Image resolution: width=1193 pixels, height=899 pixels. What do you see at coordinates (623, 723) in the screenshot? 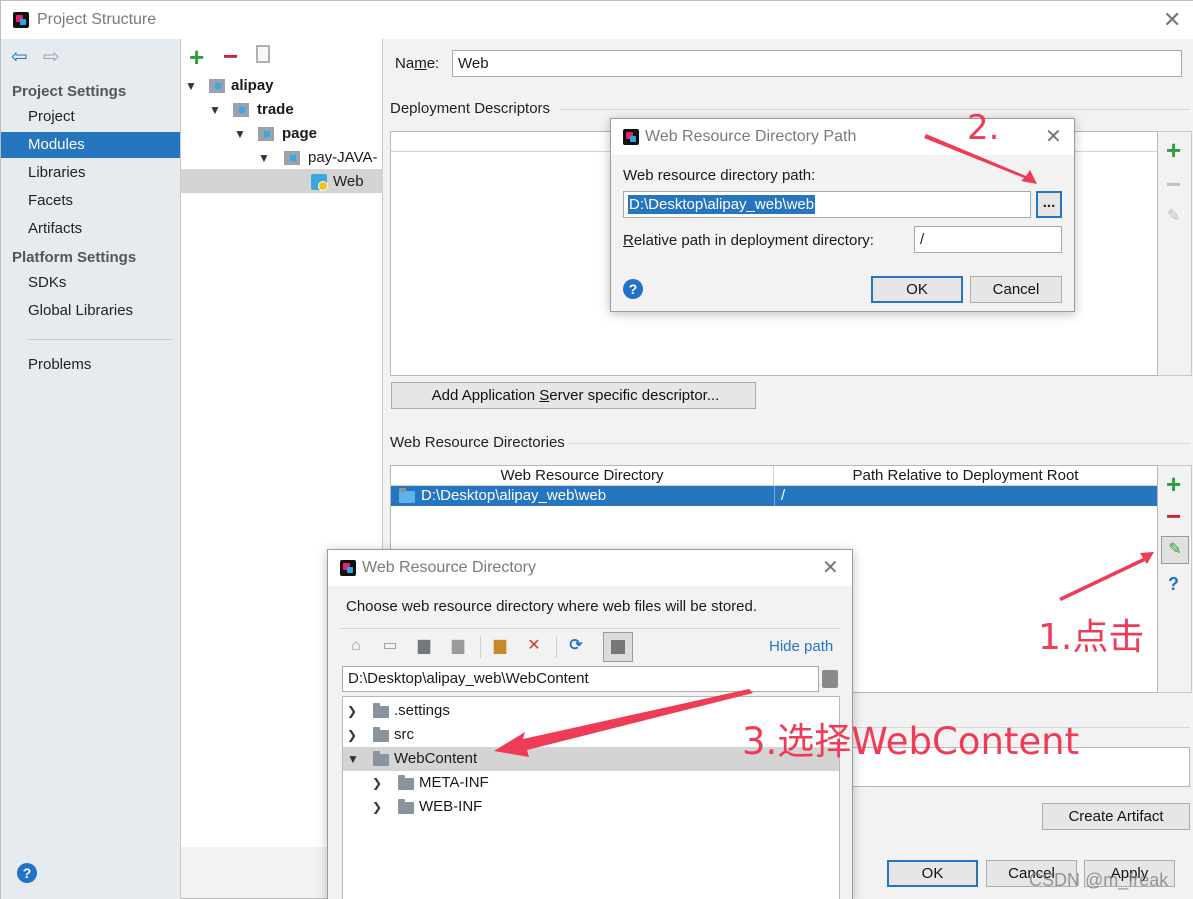
I see `arrow-to-webcontent` at bounding box center [623, 723].